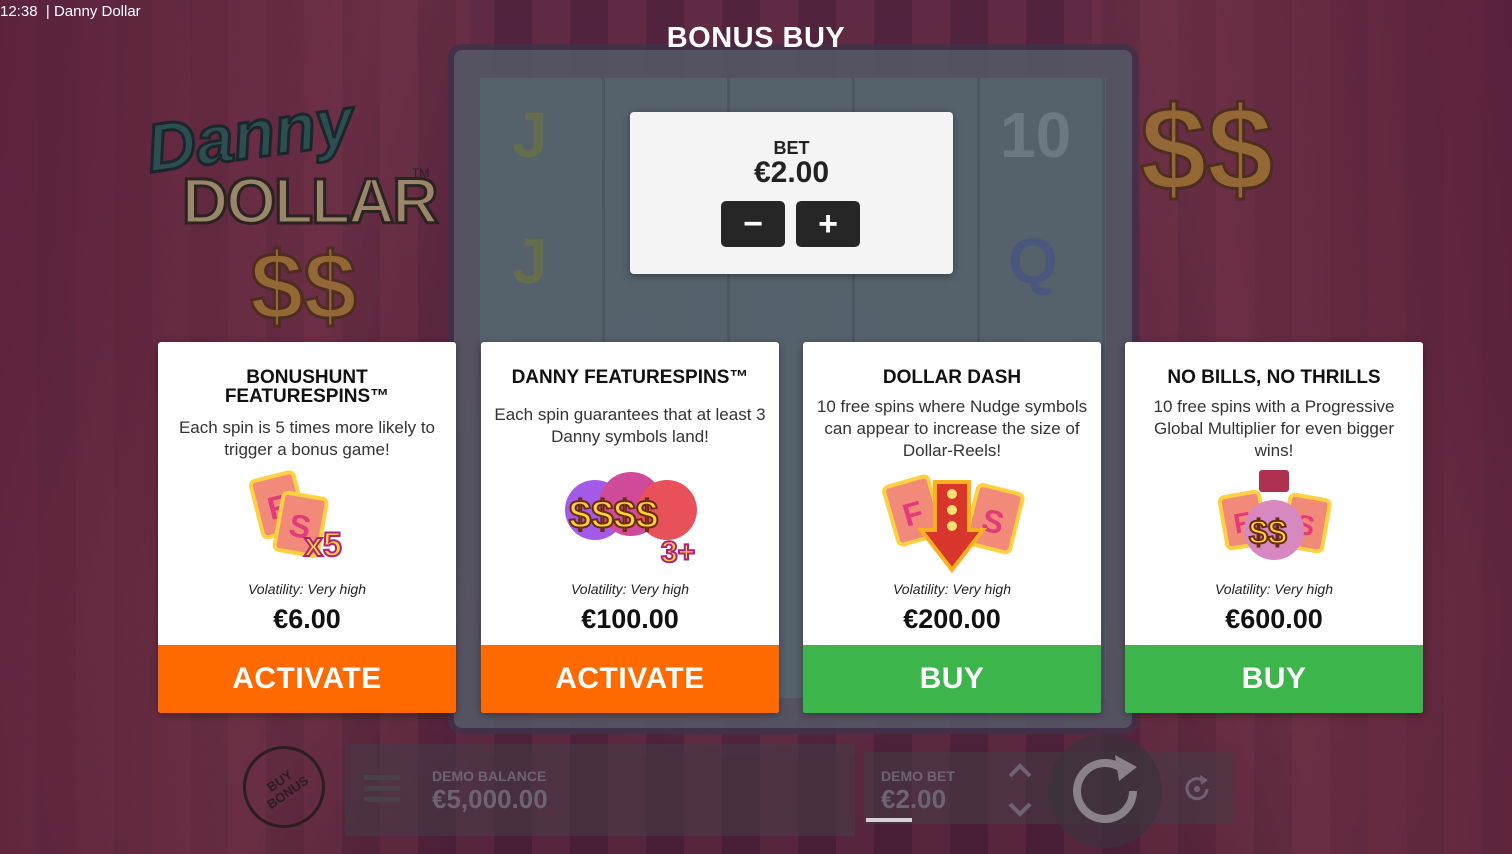 The image size is (1512, 854). Describe the element at coordinates (1274, 377) in the screenshot. I see `card-title: NO BILLS, NO THRILLS` at that location.